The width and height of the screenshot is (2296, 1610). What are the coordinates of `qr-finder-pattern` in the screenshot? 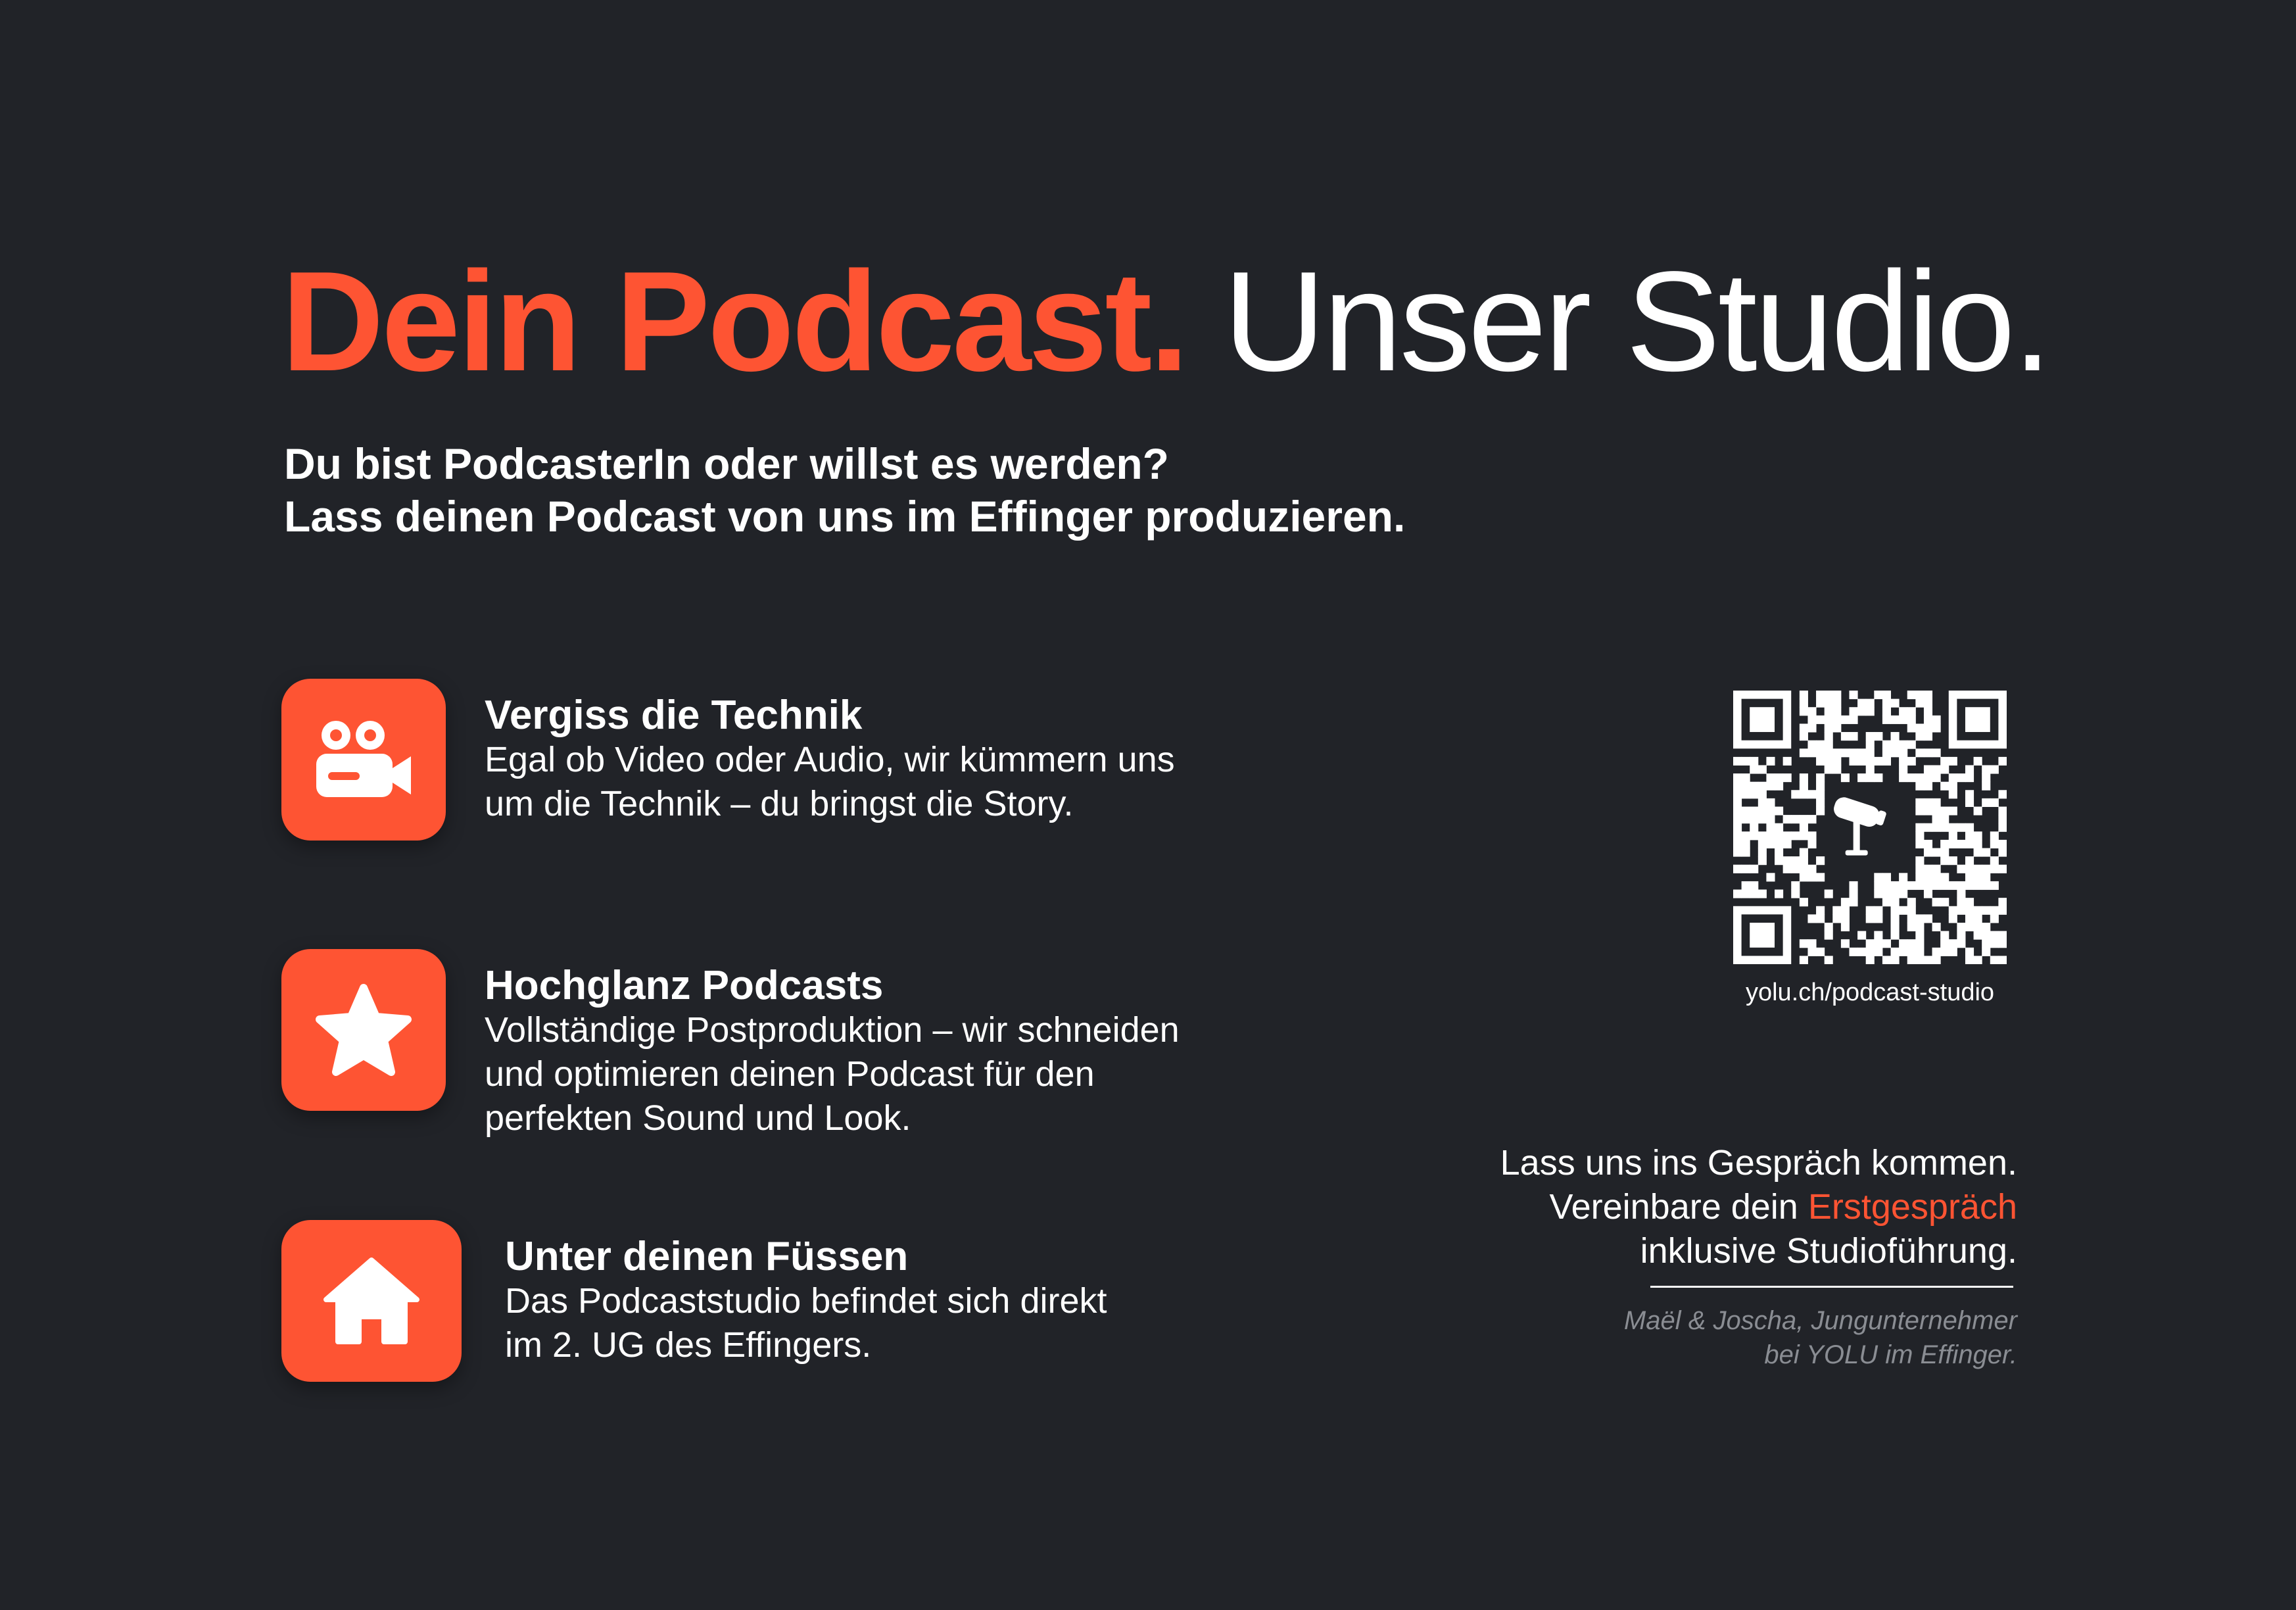 It's located at (1762, 935).